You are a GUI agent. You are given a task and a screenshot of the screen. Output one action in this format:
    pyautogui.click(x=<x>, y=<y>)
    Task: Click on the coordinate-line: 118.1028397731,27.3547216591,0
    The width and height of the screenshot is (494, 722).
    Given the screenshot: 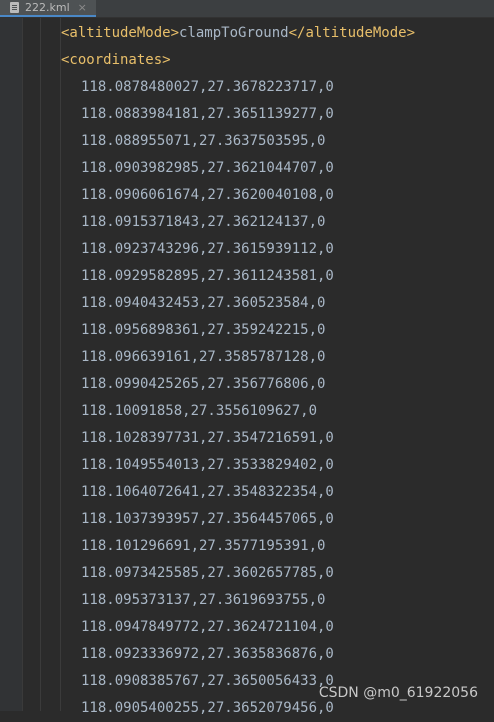 What is the action you would take?
    pyautogui.click(x=207, y=438)
    